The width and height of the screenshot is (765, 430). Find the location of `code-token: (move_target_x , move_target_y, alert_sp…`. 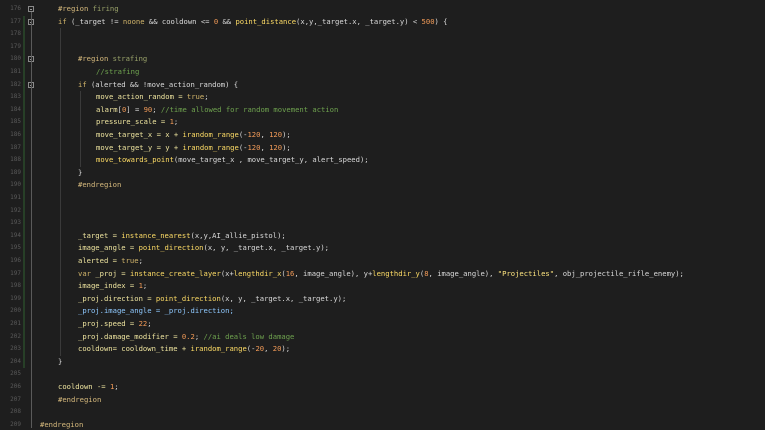

code-token: (move_target_x , move_target_y, alert_sp… is located at coordinates (271, 160).